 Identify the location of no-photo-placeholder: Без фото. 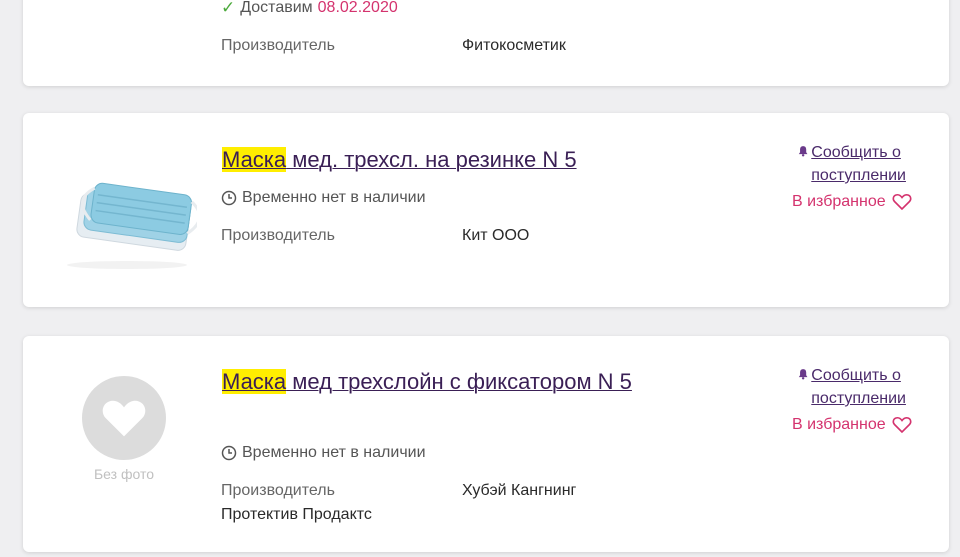
(124, 429).